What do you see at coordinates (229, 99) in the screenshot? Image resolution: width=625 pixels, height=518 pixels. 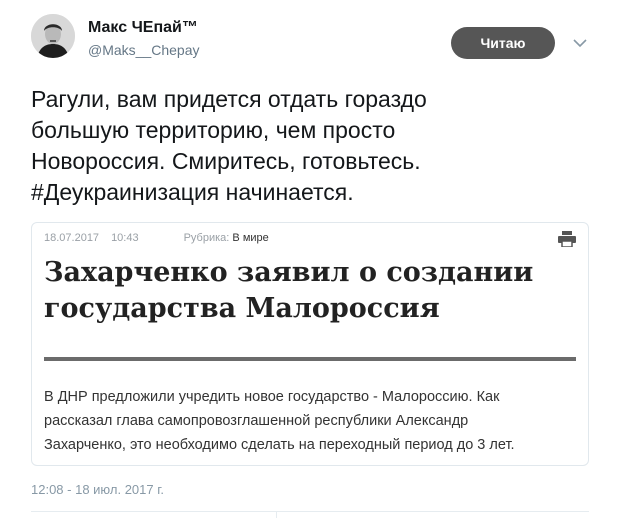 I see `tweet-line: Рагули, вам придется отдать гораздо` at bounding box center [229, 99].